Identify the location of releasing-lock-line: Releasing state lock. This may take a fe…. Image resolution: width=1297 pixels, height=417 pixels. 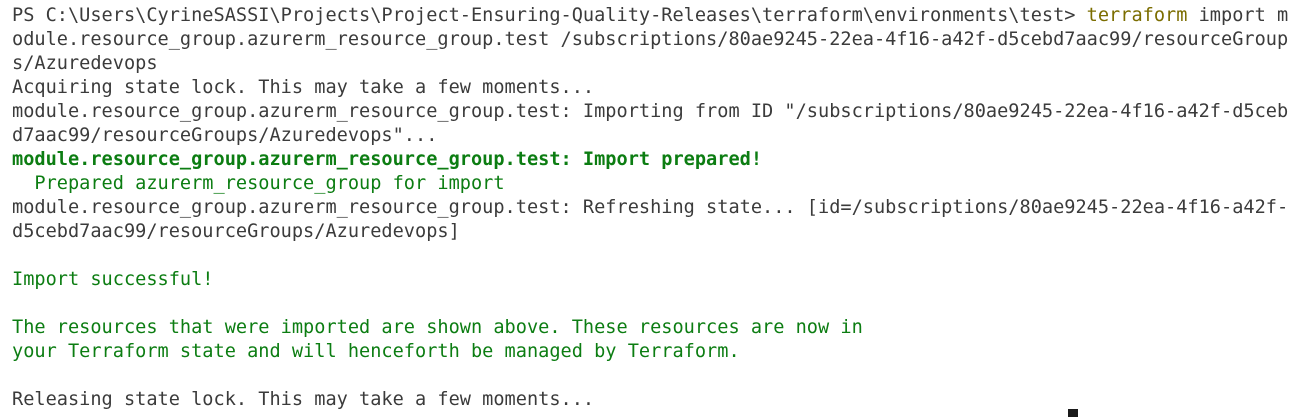
(303, 399).